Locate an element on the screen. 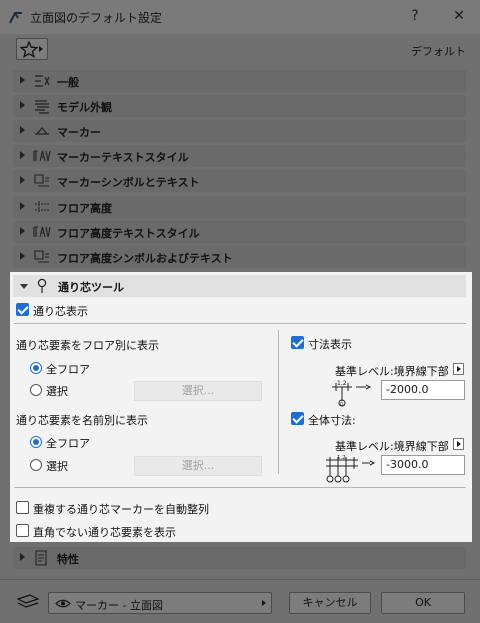  section-marker-symbol-text: マーカーシンボルとテキスト is located at coordinates (239, 181).